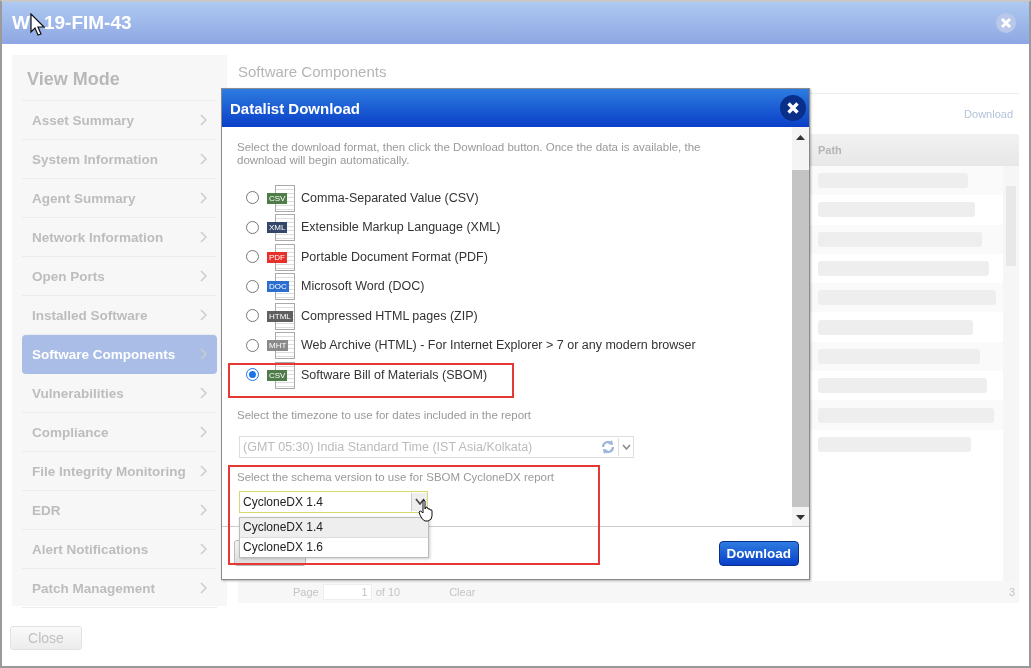  I want to click on format-label: Extensible Markup Language (XML), so click(401, 227).